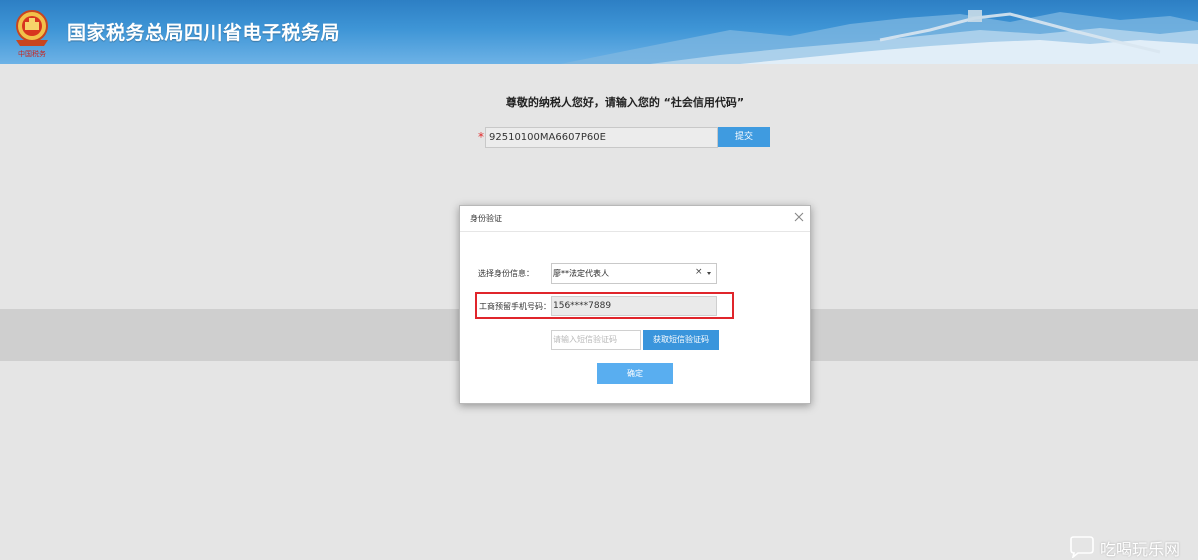  What do you see at coordinates (634, 273) in the screenshot?
I see `identity-select: 廖**法定代表人 ×` at bounding box center [634, 273].